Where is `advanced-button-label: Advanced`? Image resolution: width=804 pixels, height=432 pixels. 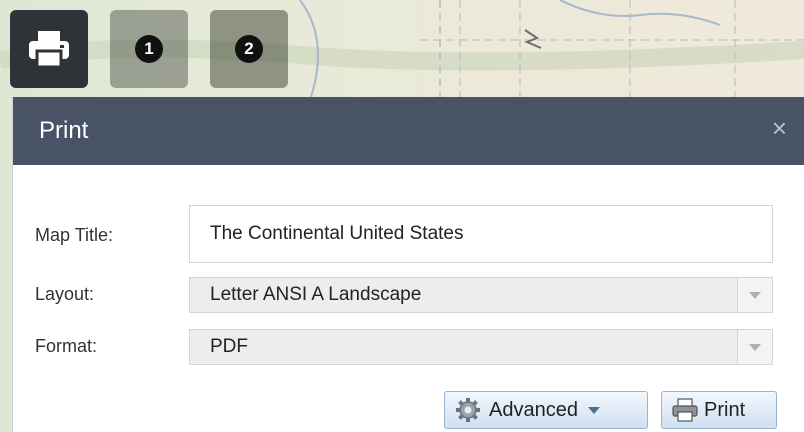 advanced-button-label: Advanced is located at coordinates (533, 409).